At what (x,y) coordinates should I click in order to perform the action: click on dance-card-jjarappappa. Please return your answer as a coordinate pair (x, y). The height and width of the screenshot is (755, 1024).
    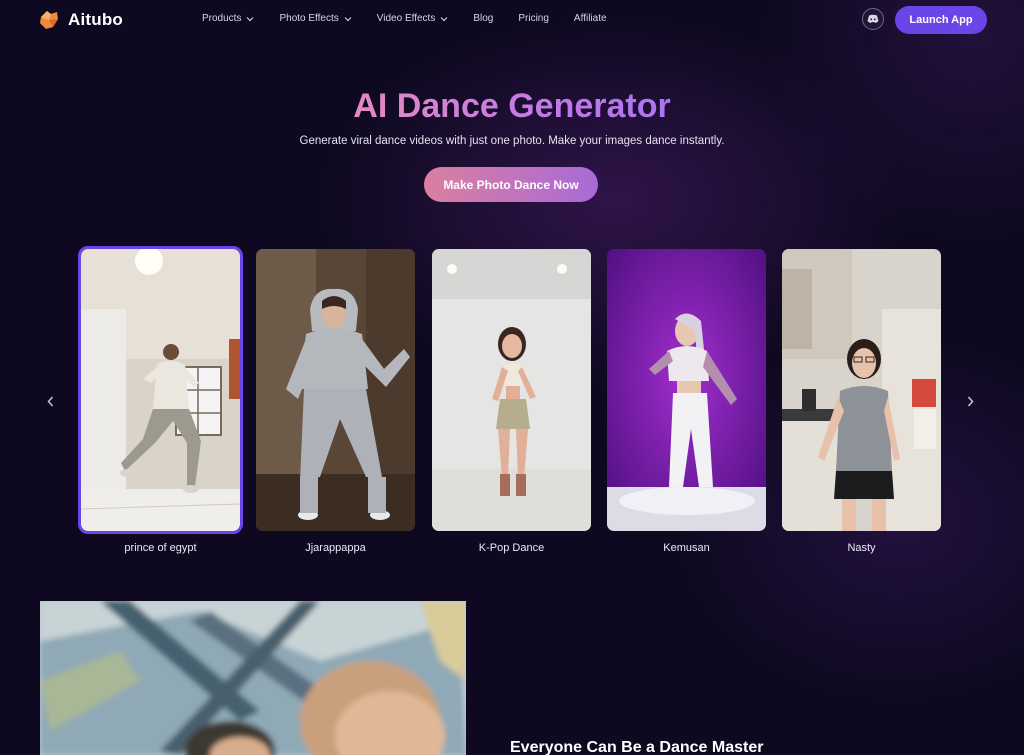
    Looking at the image, I should click on (335, 390).